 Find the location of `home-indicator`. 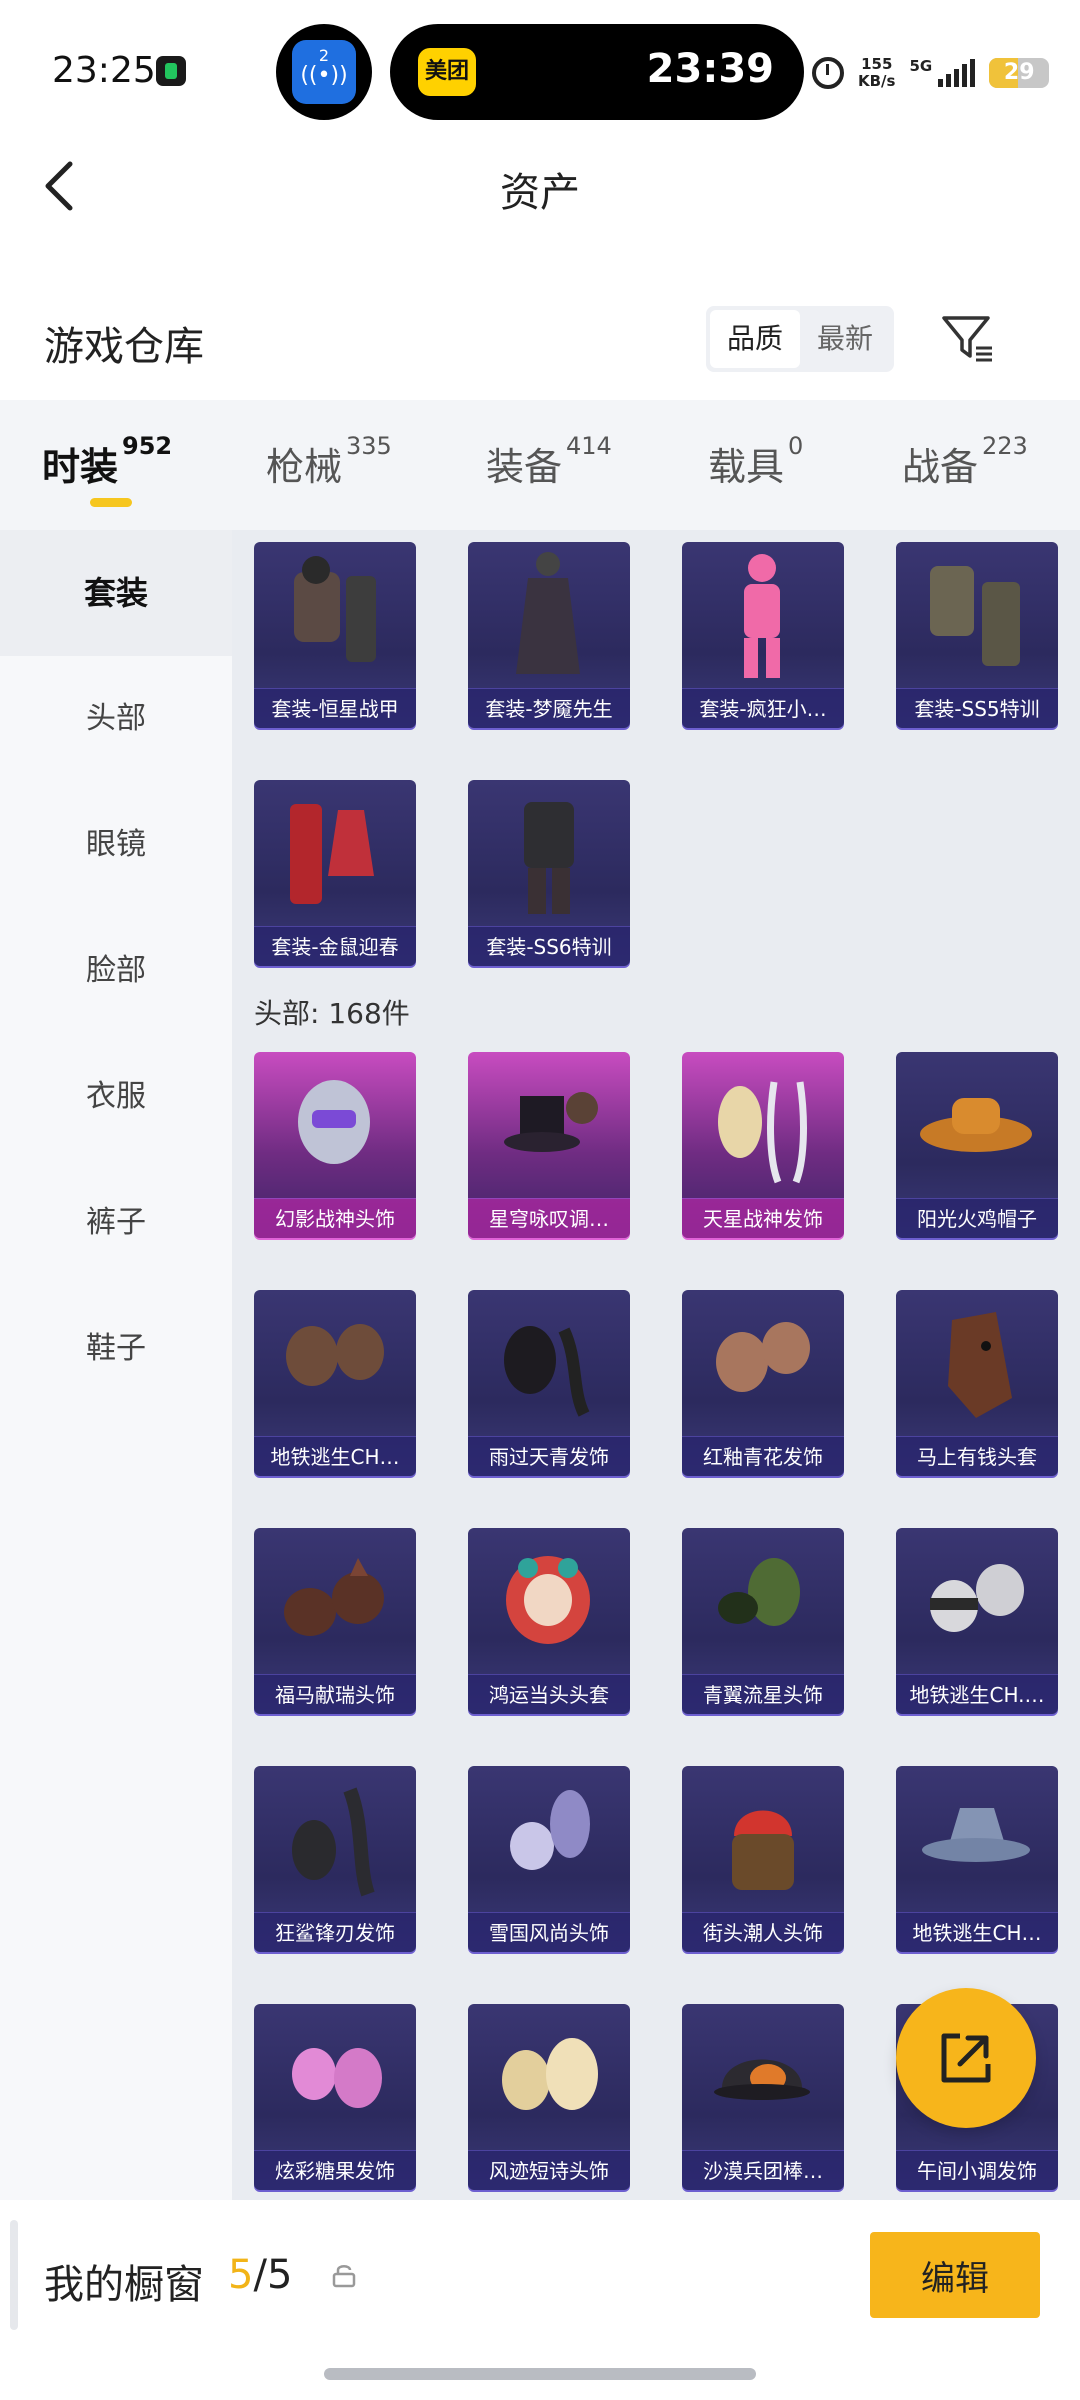

home-indicator is located at coordinates (540, 2374).